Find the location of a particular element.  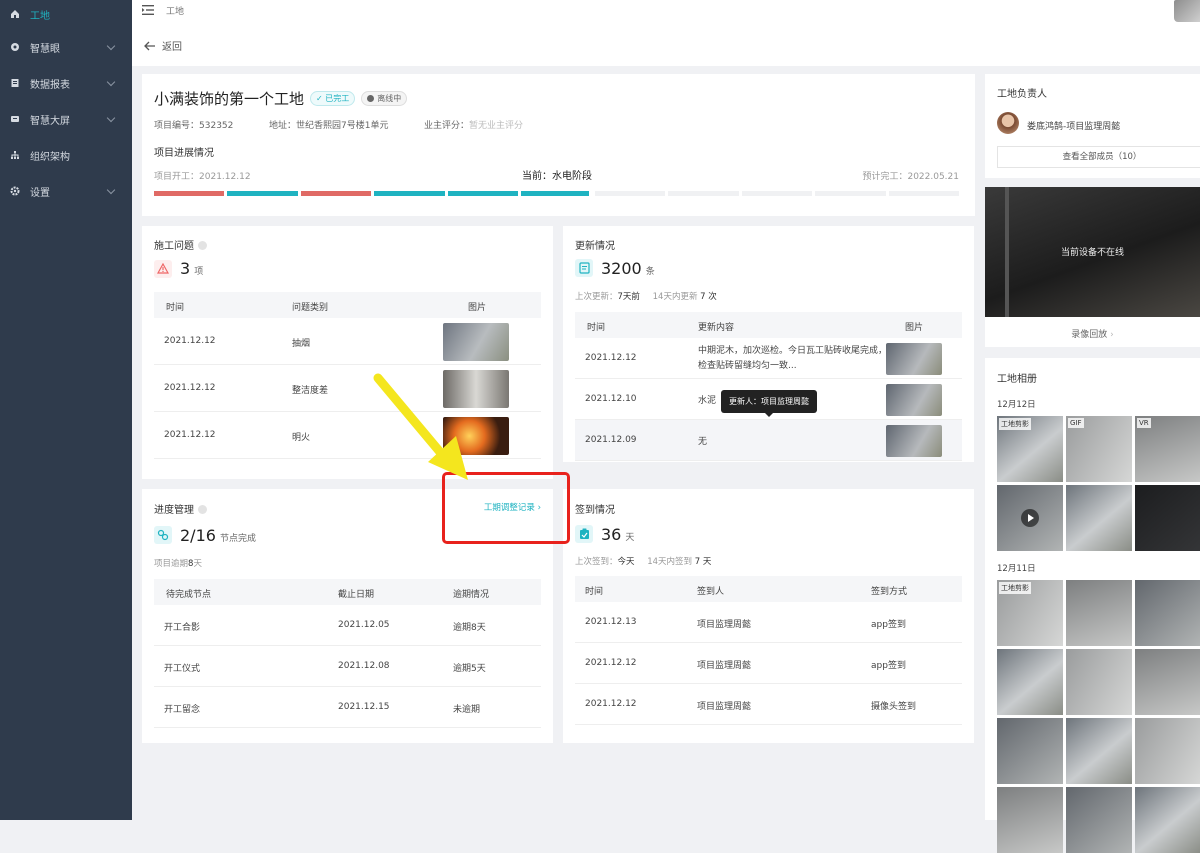

label: 上次更新： is located at coordinates (596, 297).